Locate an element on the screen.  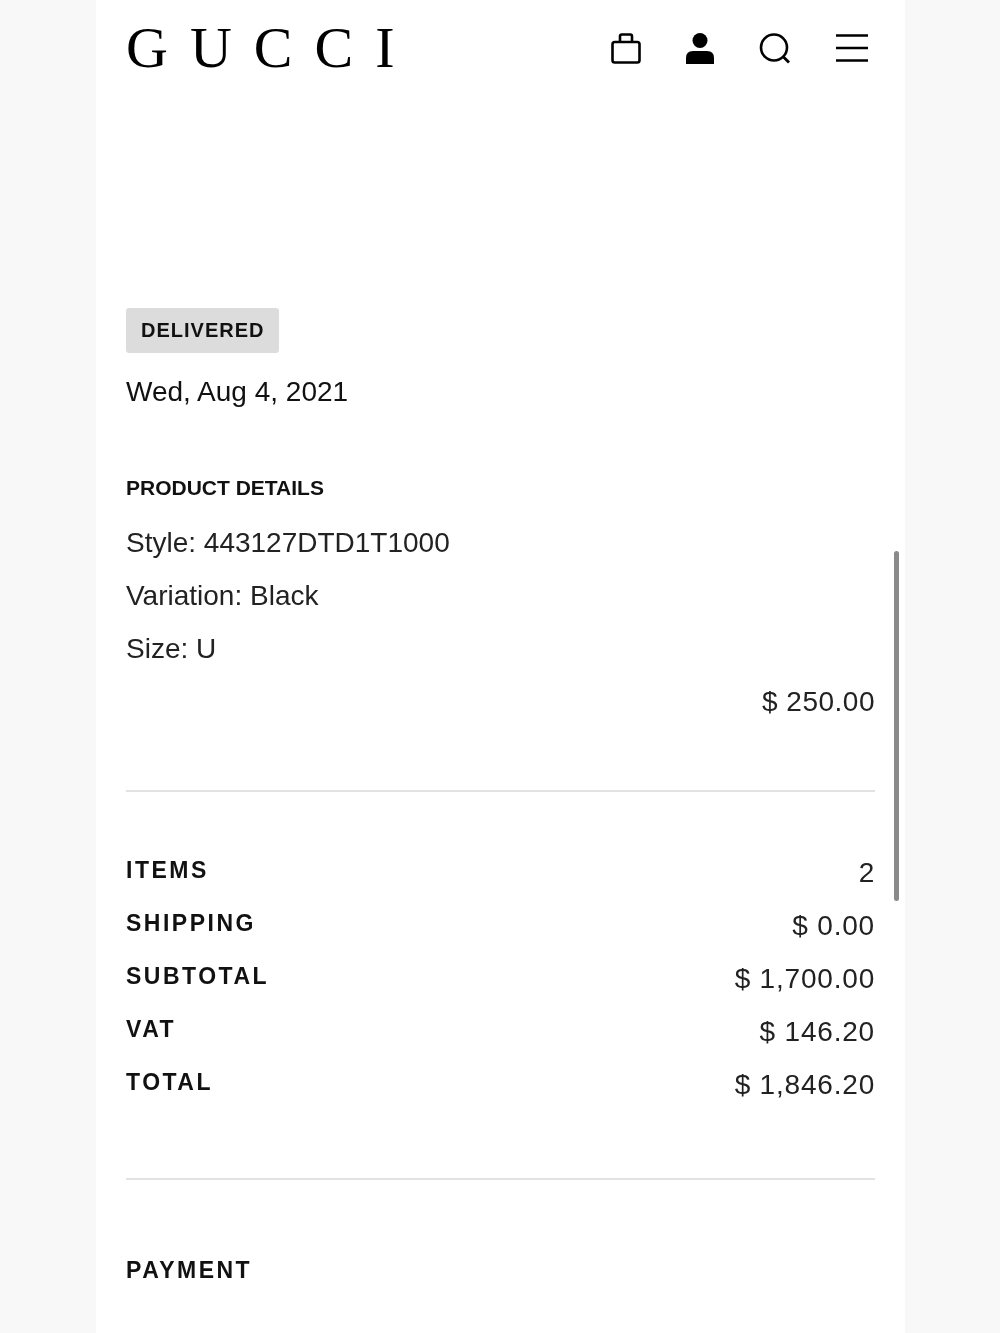
product-detail-text: Size: U is located at coordinates (171, 649).